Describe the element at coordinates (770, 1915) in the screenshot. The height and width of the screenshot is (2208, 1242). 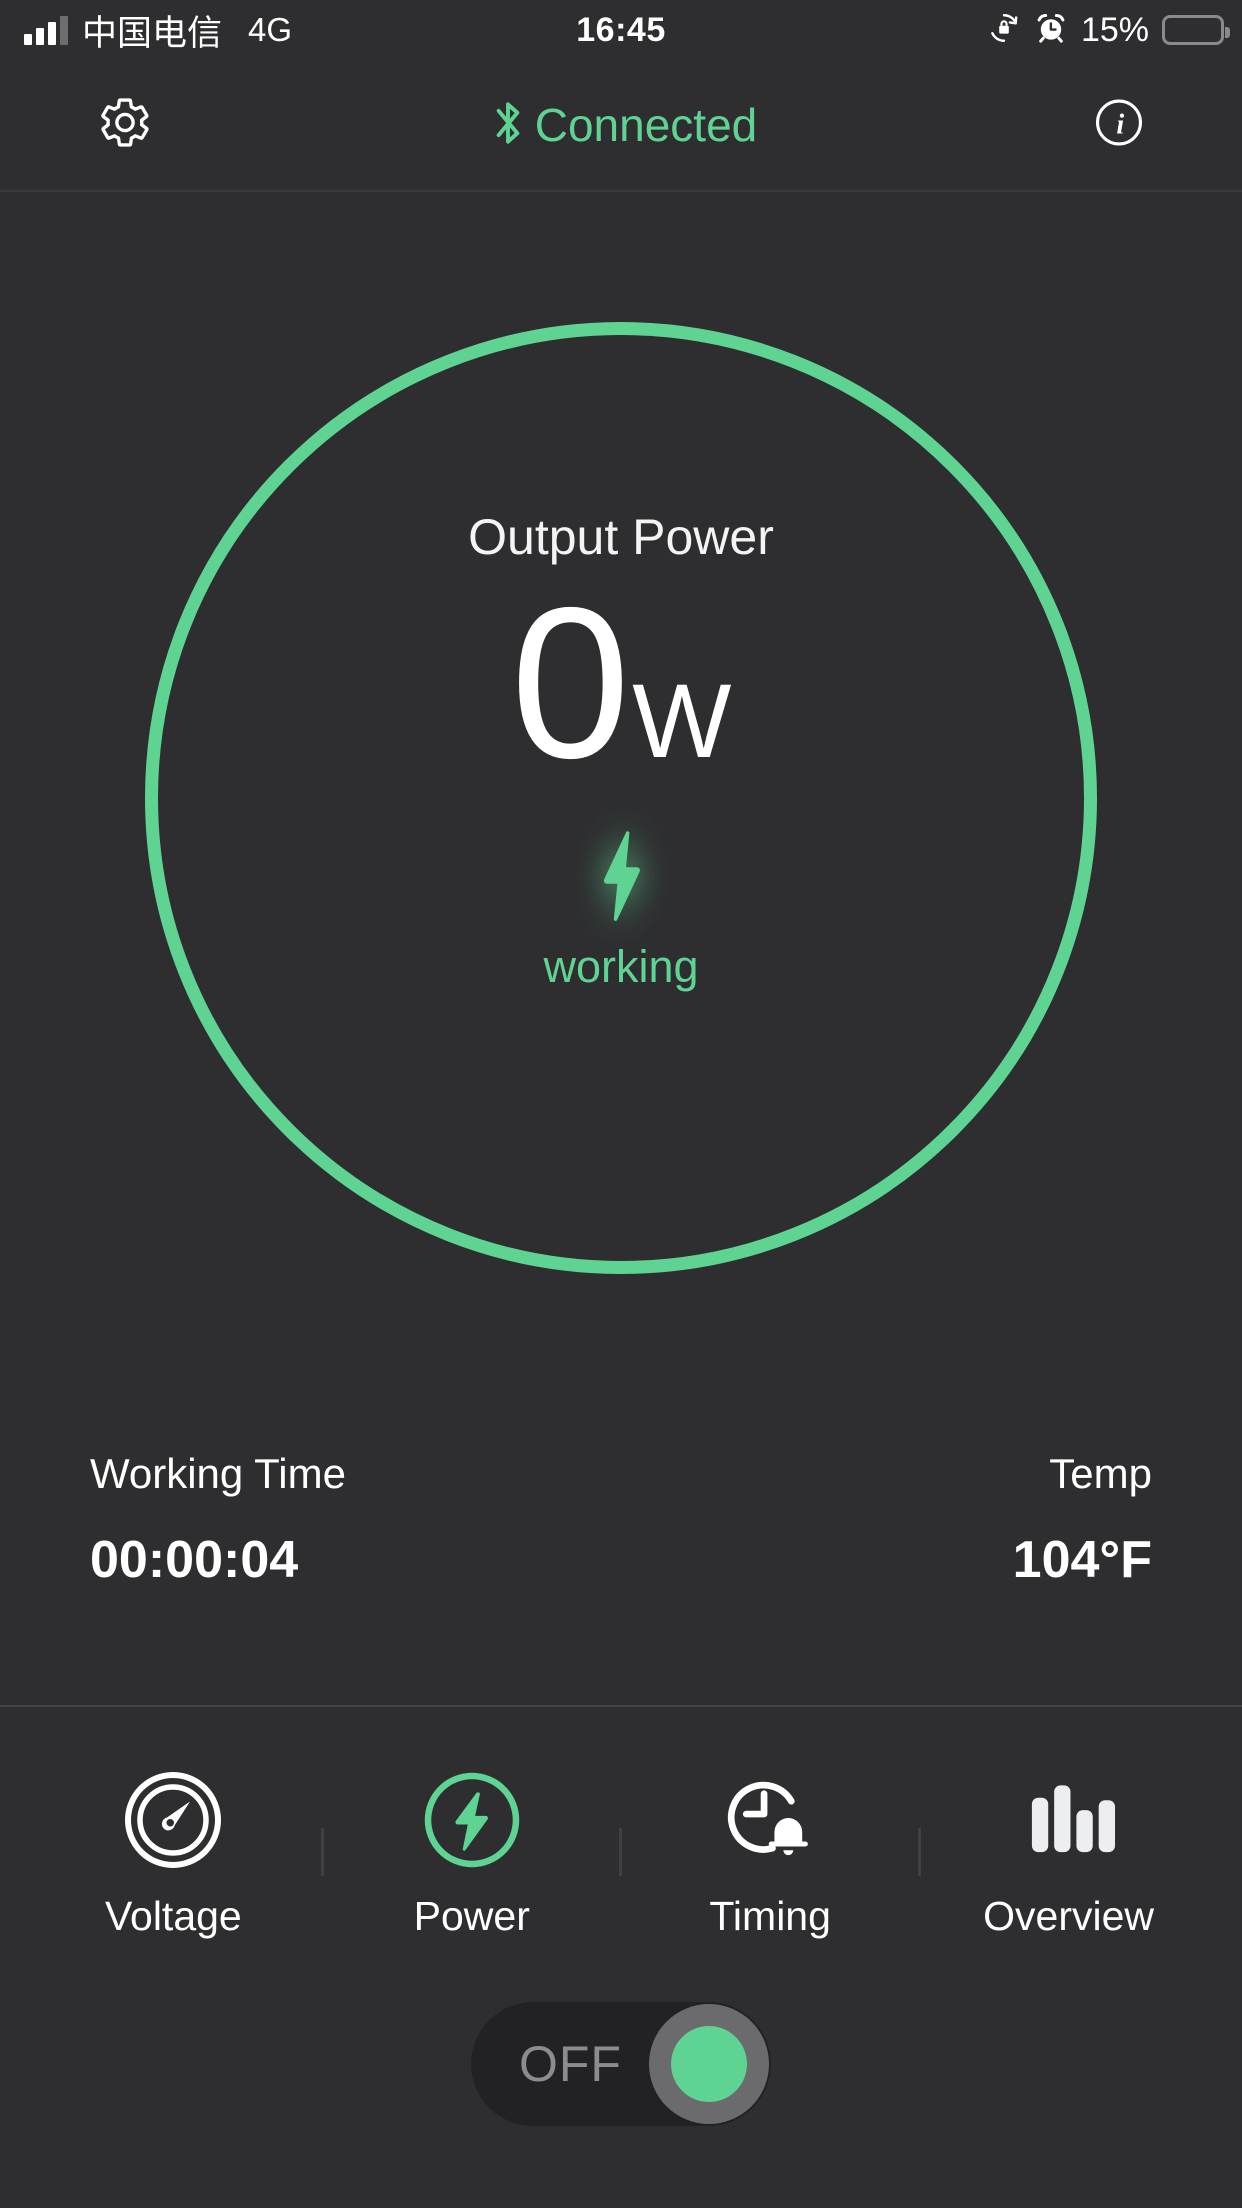
I see `tab-label-timing: Timing` at that location.